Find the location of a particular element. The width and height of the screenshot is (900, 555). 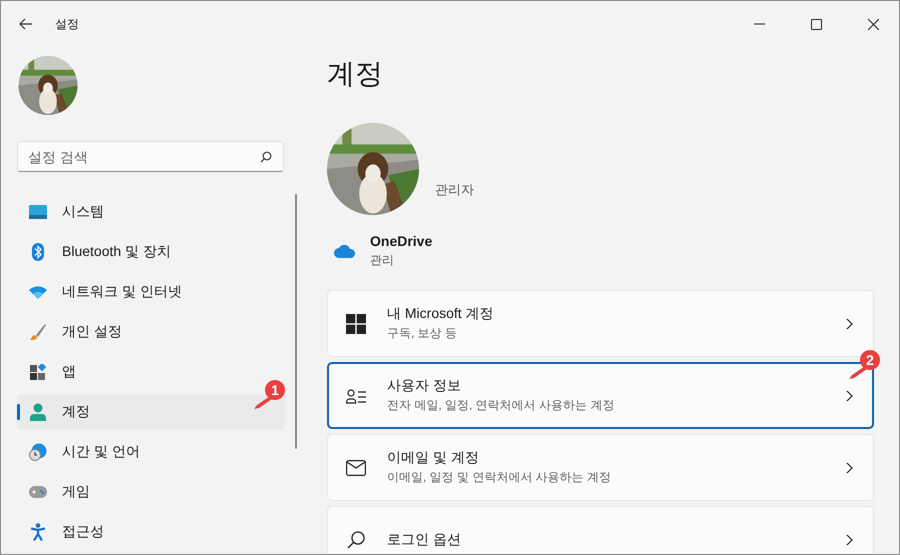

brush-icon is located at coordinates (38, 332).